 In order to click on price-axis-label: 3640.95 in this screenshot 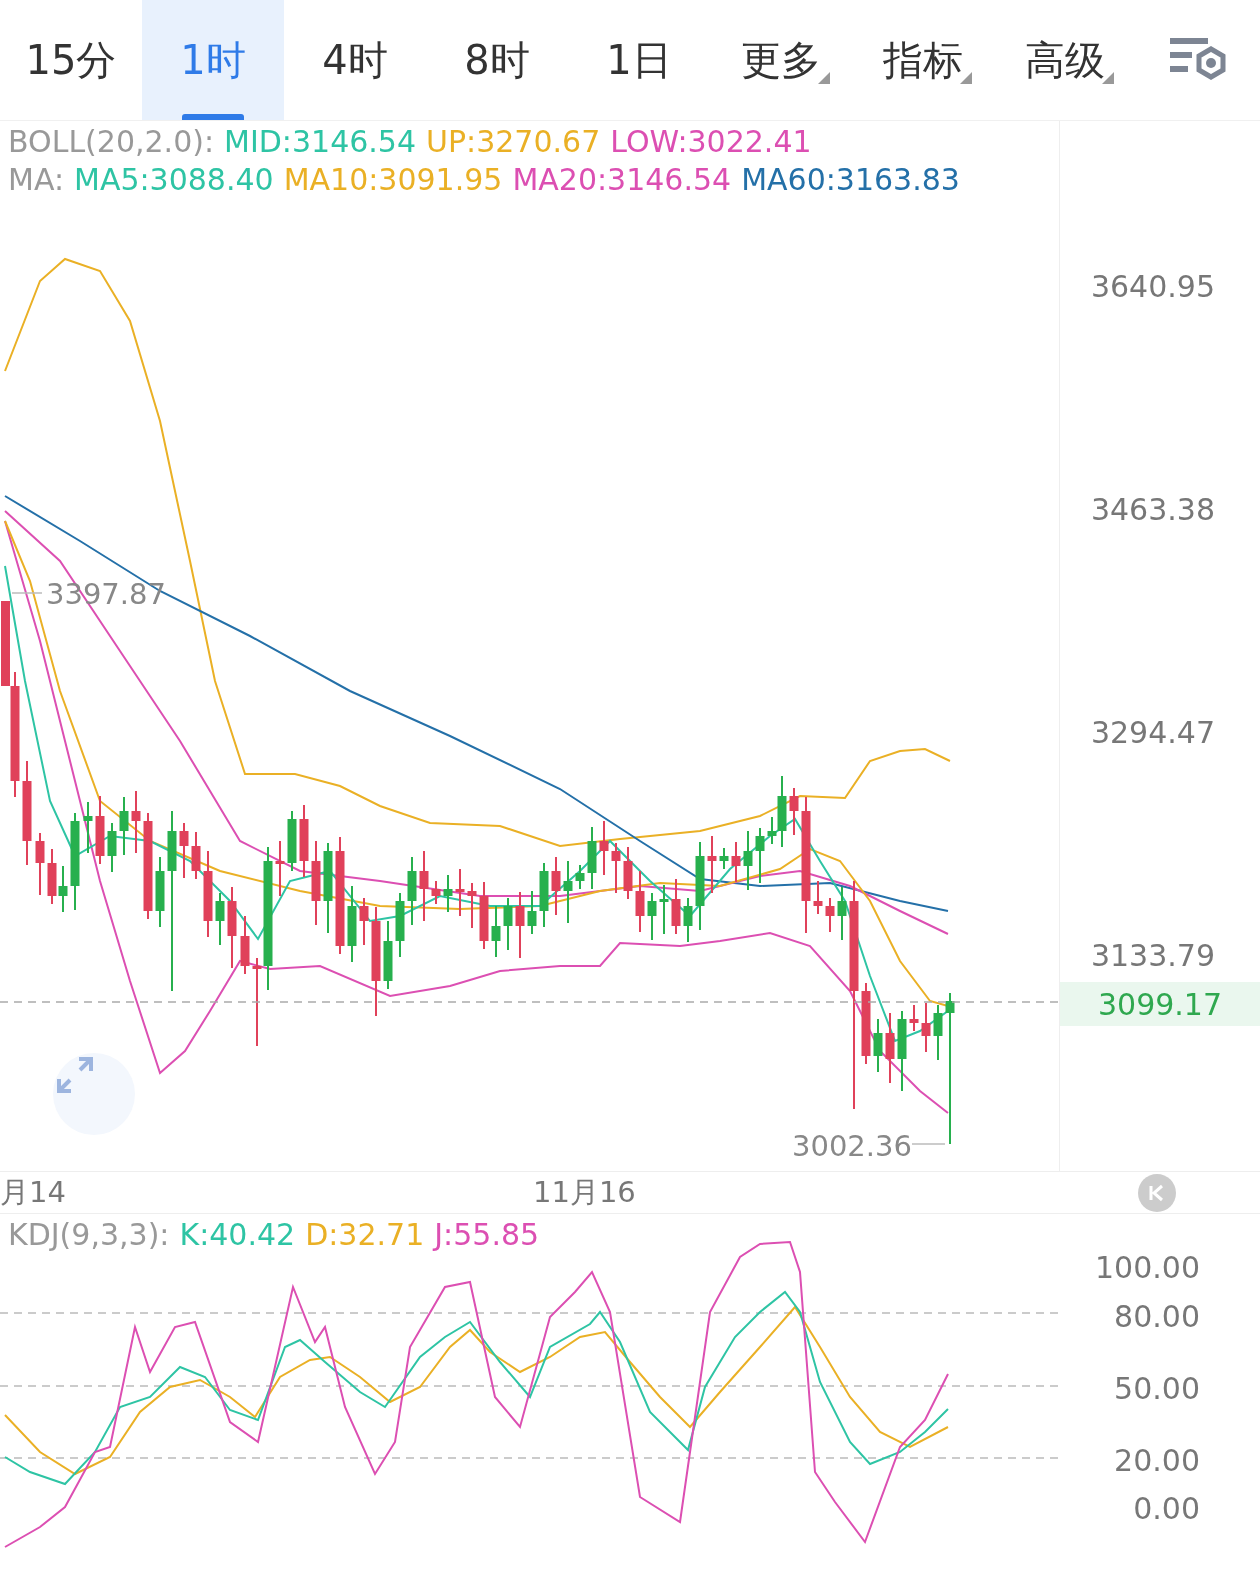, I will do `click(1152, 286)`.